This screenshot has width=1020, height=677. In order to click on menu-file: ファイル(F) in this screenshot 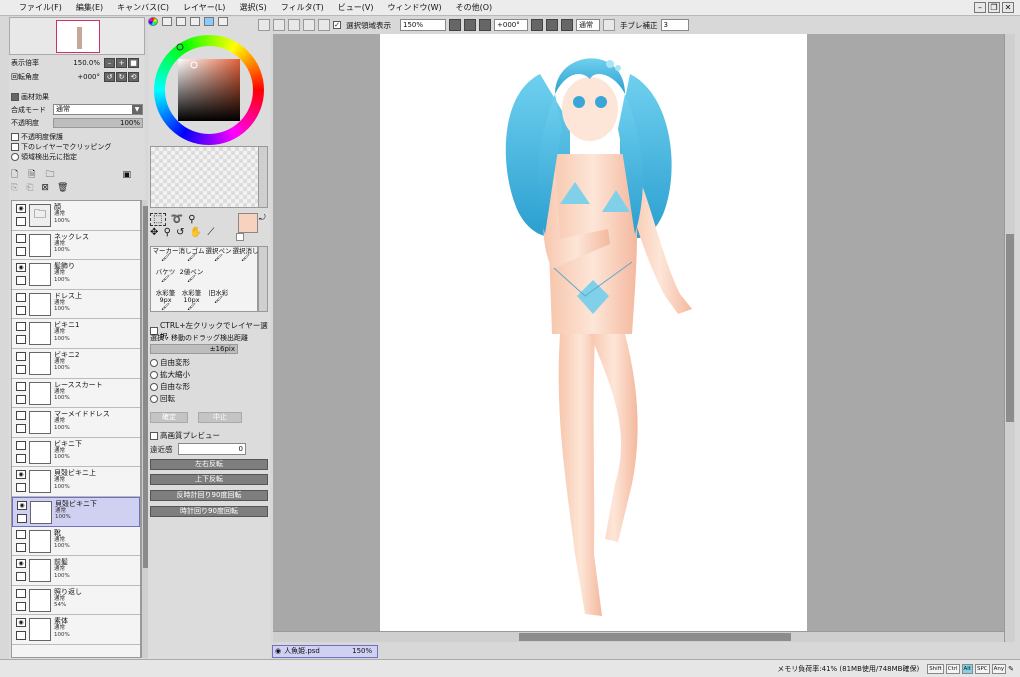, I will do `click(40, 8)`.